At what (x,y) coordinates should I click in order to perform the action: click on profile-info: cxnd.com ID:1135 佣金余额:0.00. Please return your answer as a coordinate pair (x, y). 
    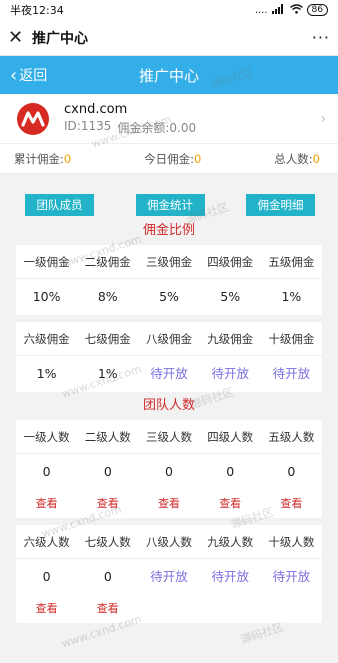
    Looking at the image, I should click on (192, 119).